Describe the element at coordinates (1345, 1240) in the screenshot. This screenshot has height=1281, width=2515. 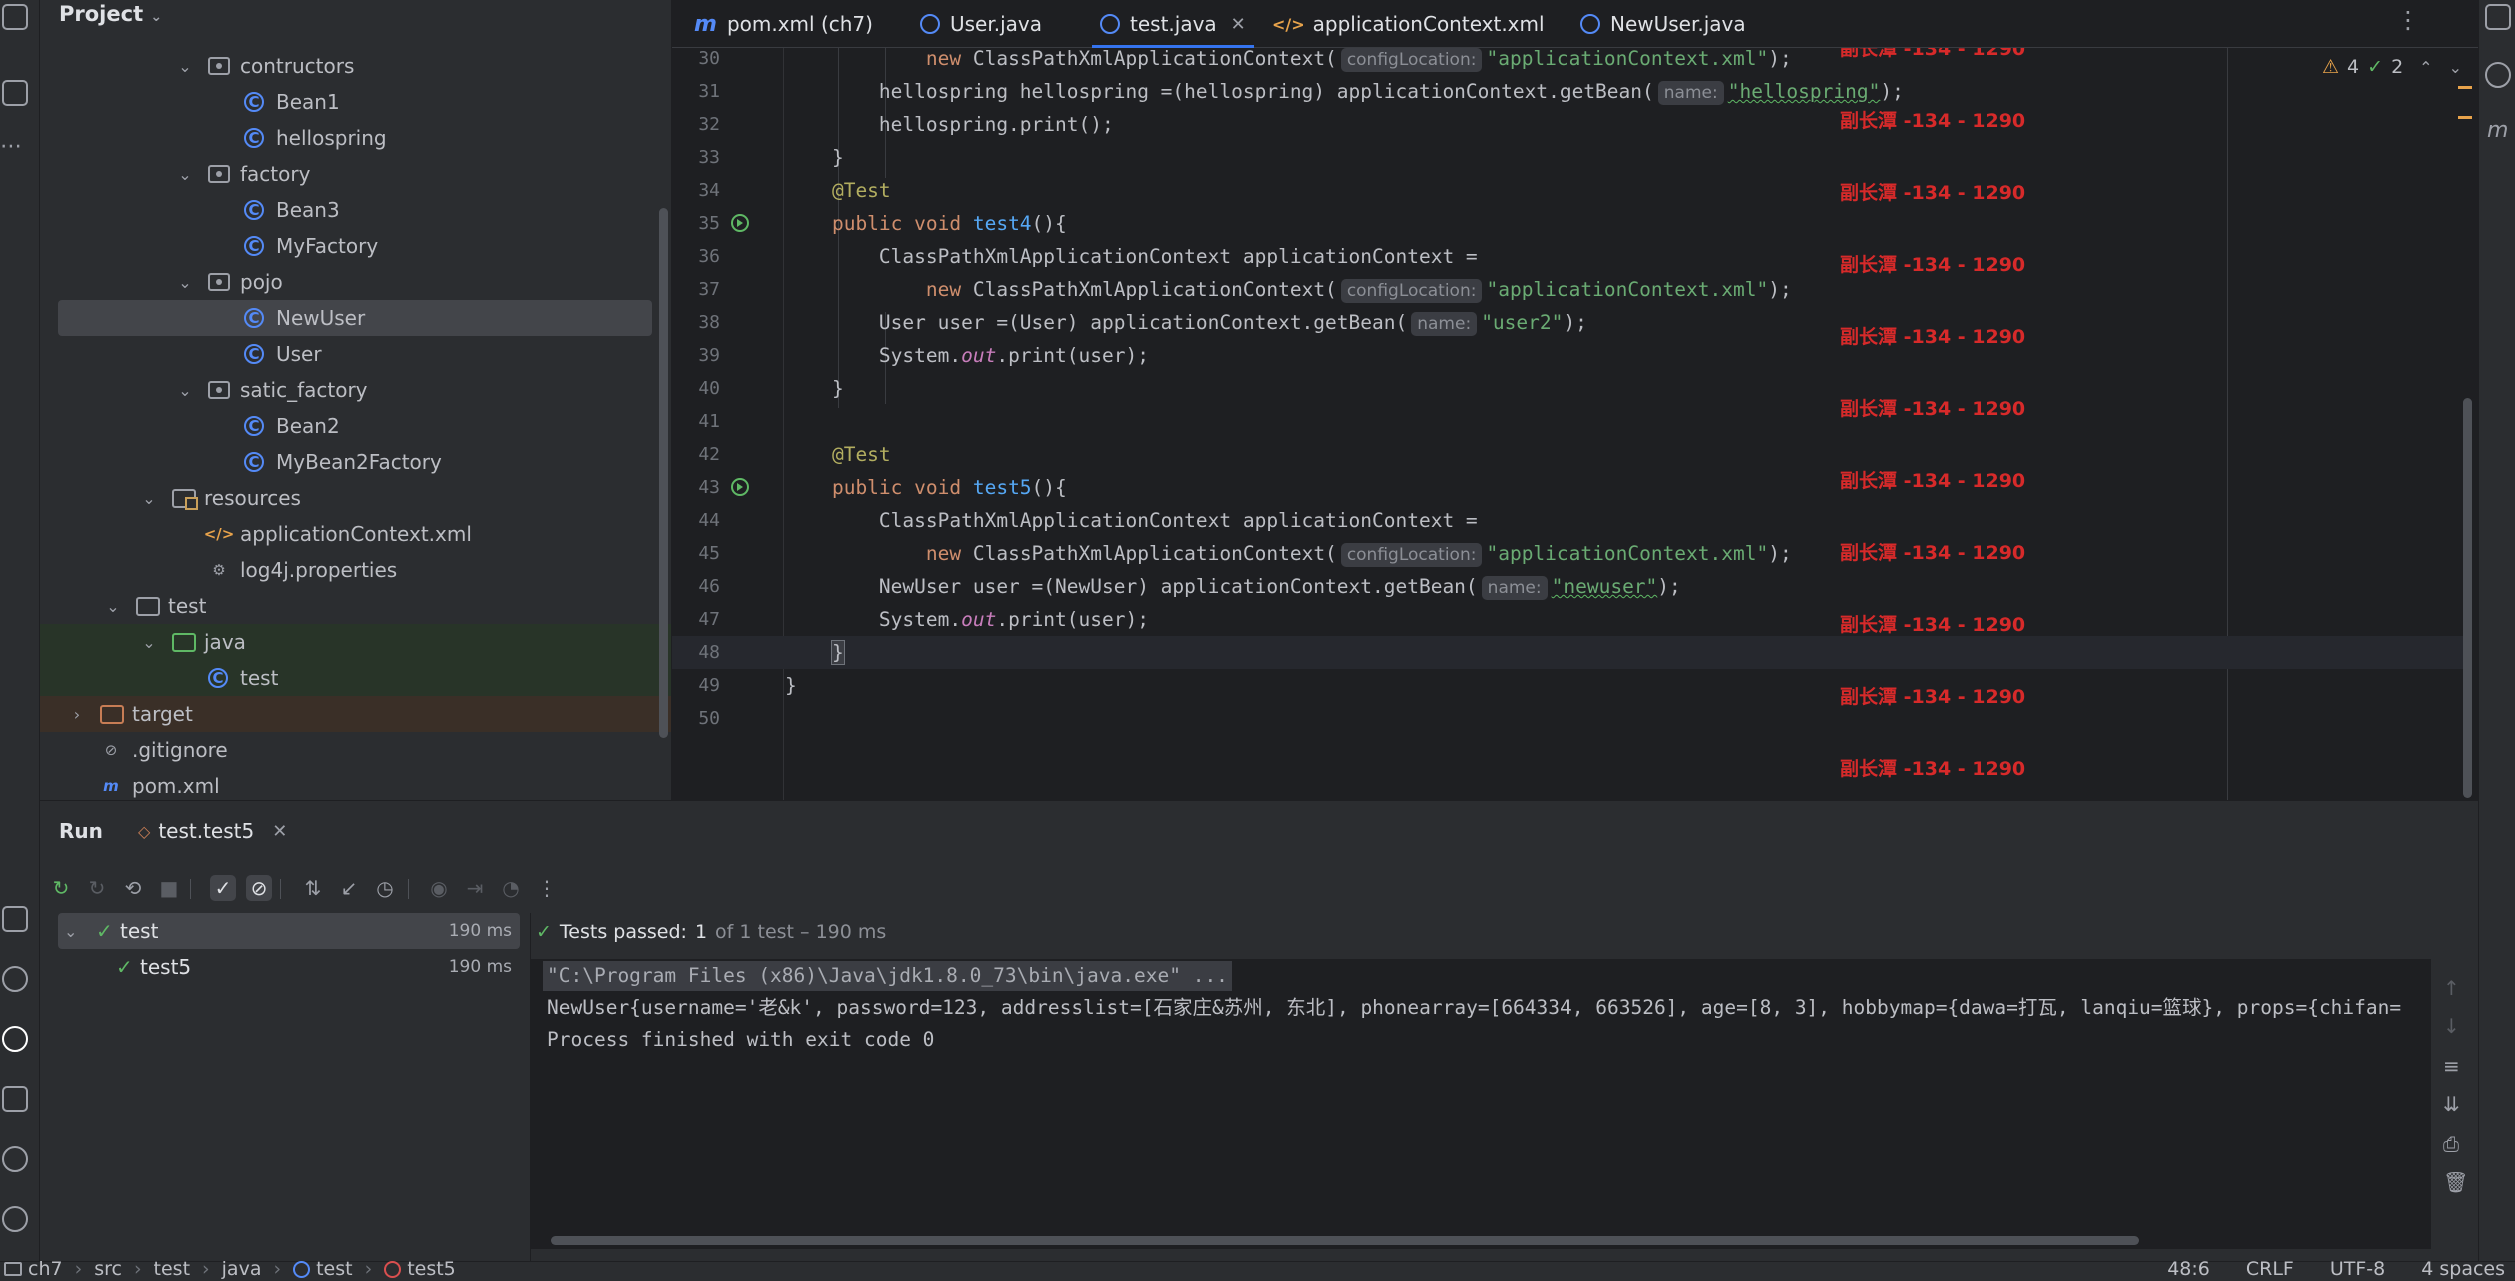
I see `console-horizontal-scrollbar` at that location.